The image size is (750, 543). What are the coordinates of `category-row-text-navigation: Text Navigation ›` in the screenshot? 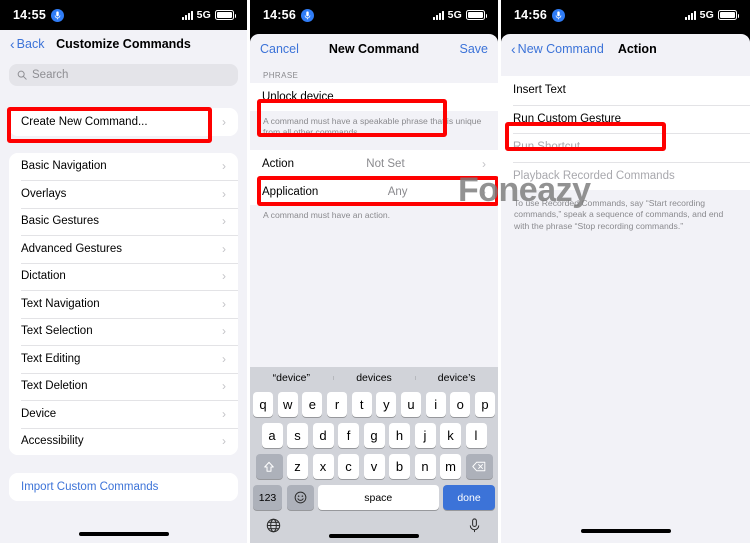 It's located at (123, 304).